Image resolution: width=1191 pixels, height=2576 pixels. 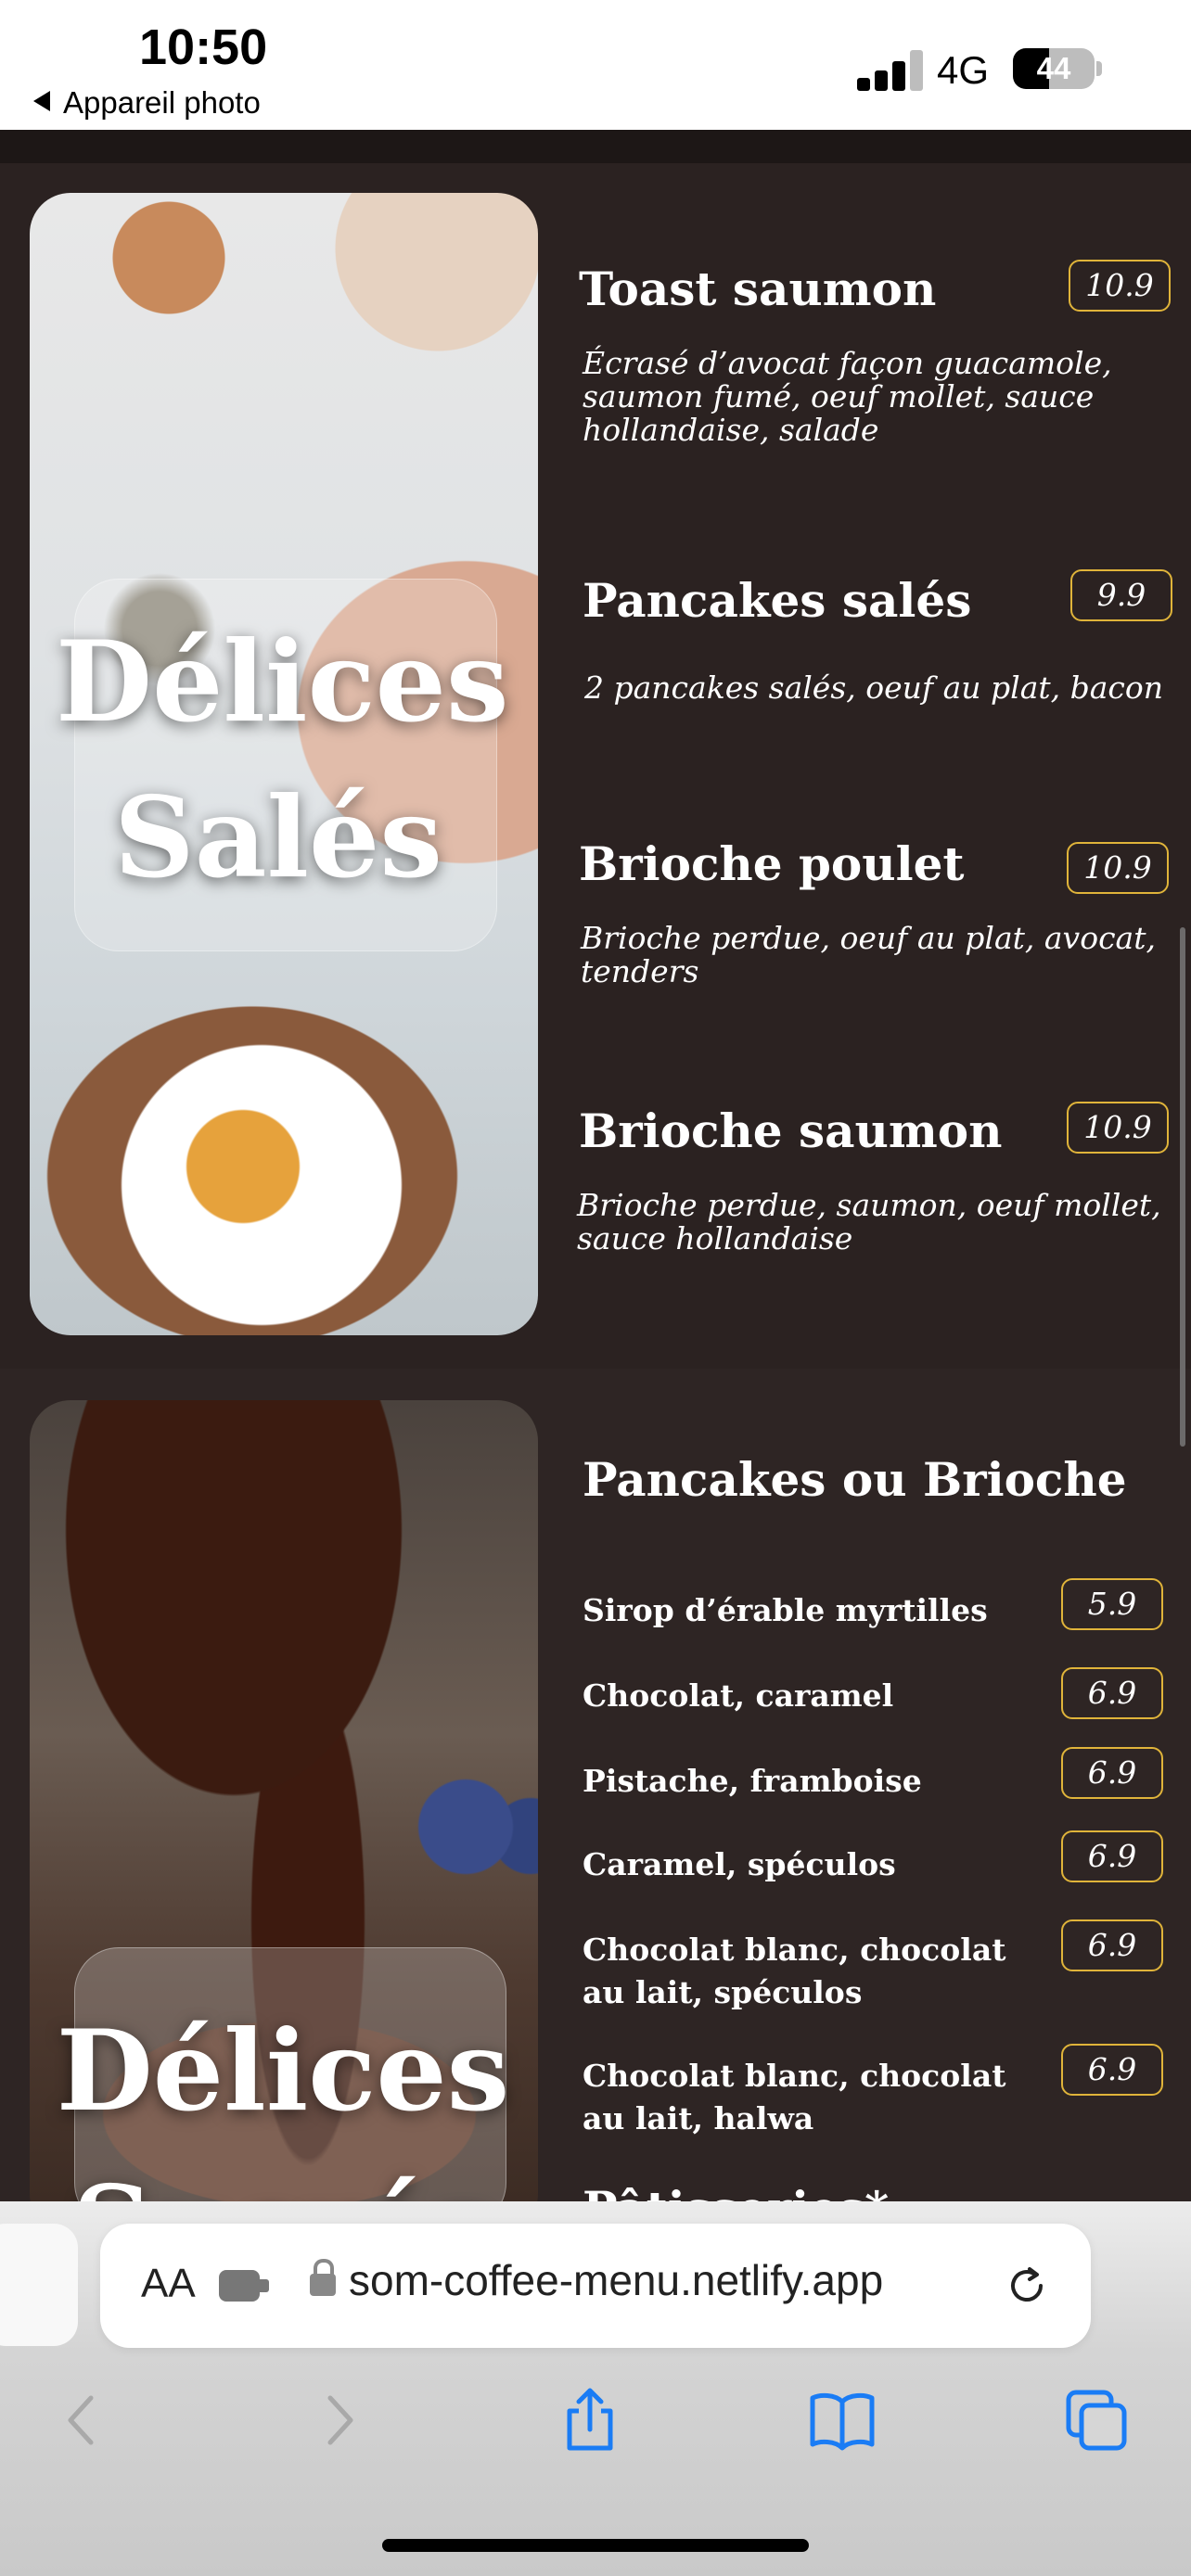 I want to click on network-type: 4G, so click(x=963, y=70).